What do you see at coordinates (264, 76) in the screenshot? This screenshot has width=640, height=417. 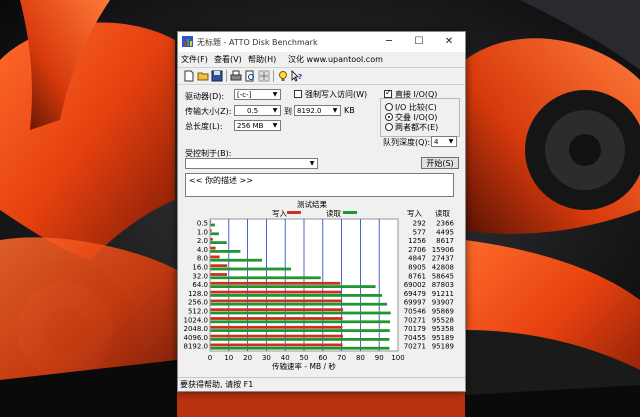 I see `zoom-icon` at bounding box center [264, 76].